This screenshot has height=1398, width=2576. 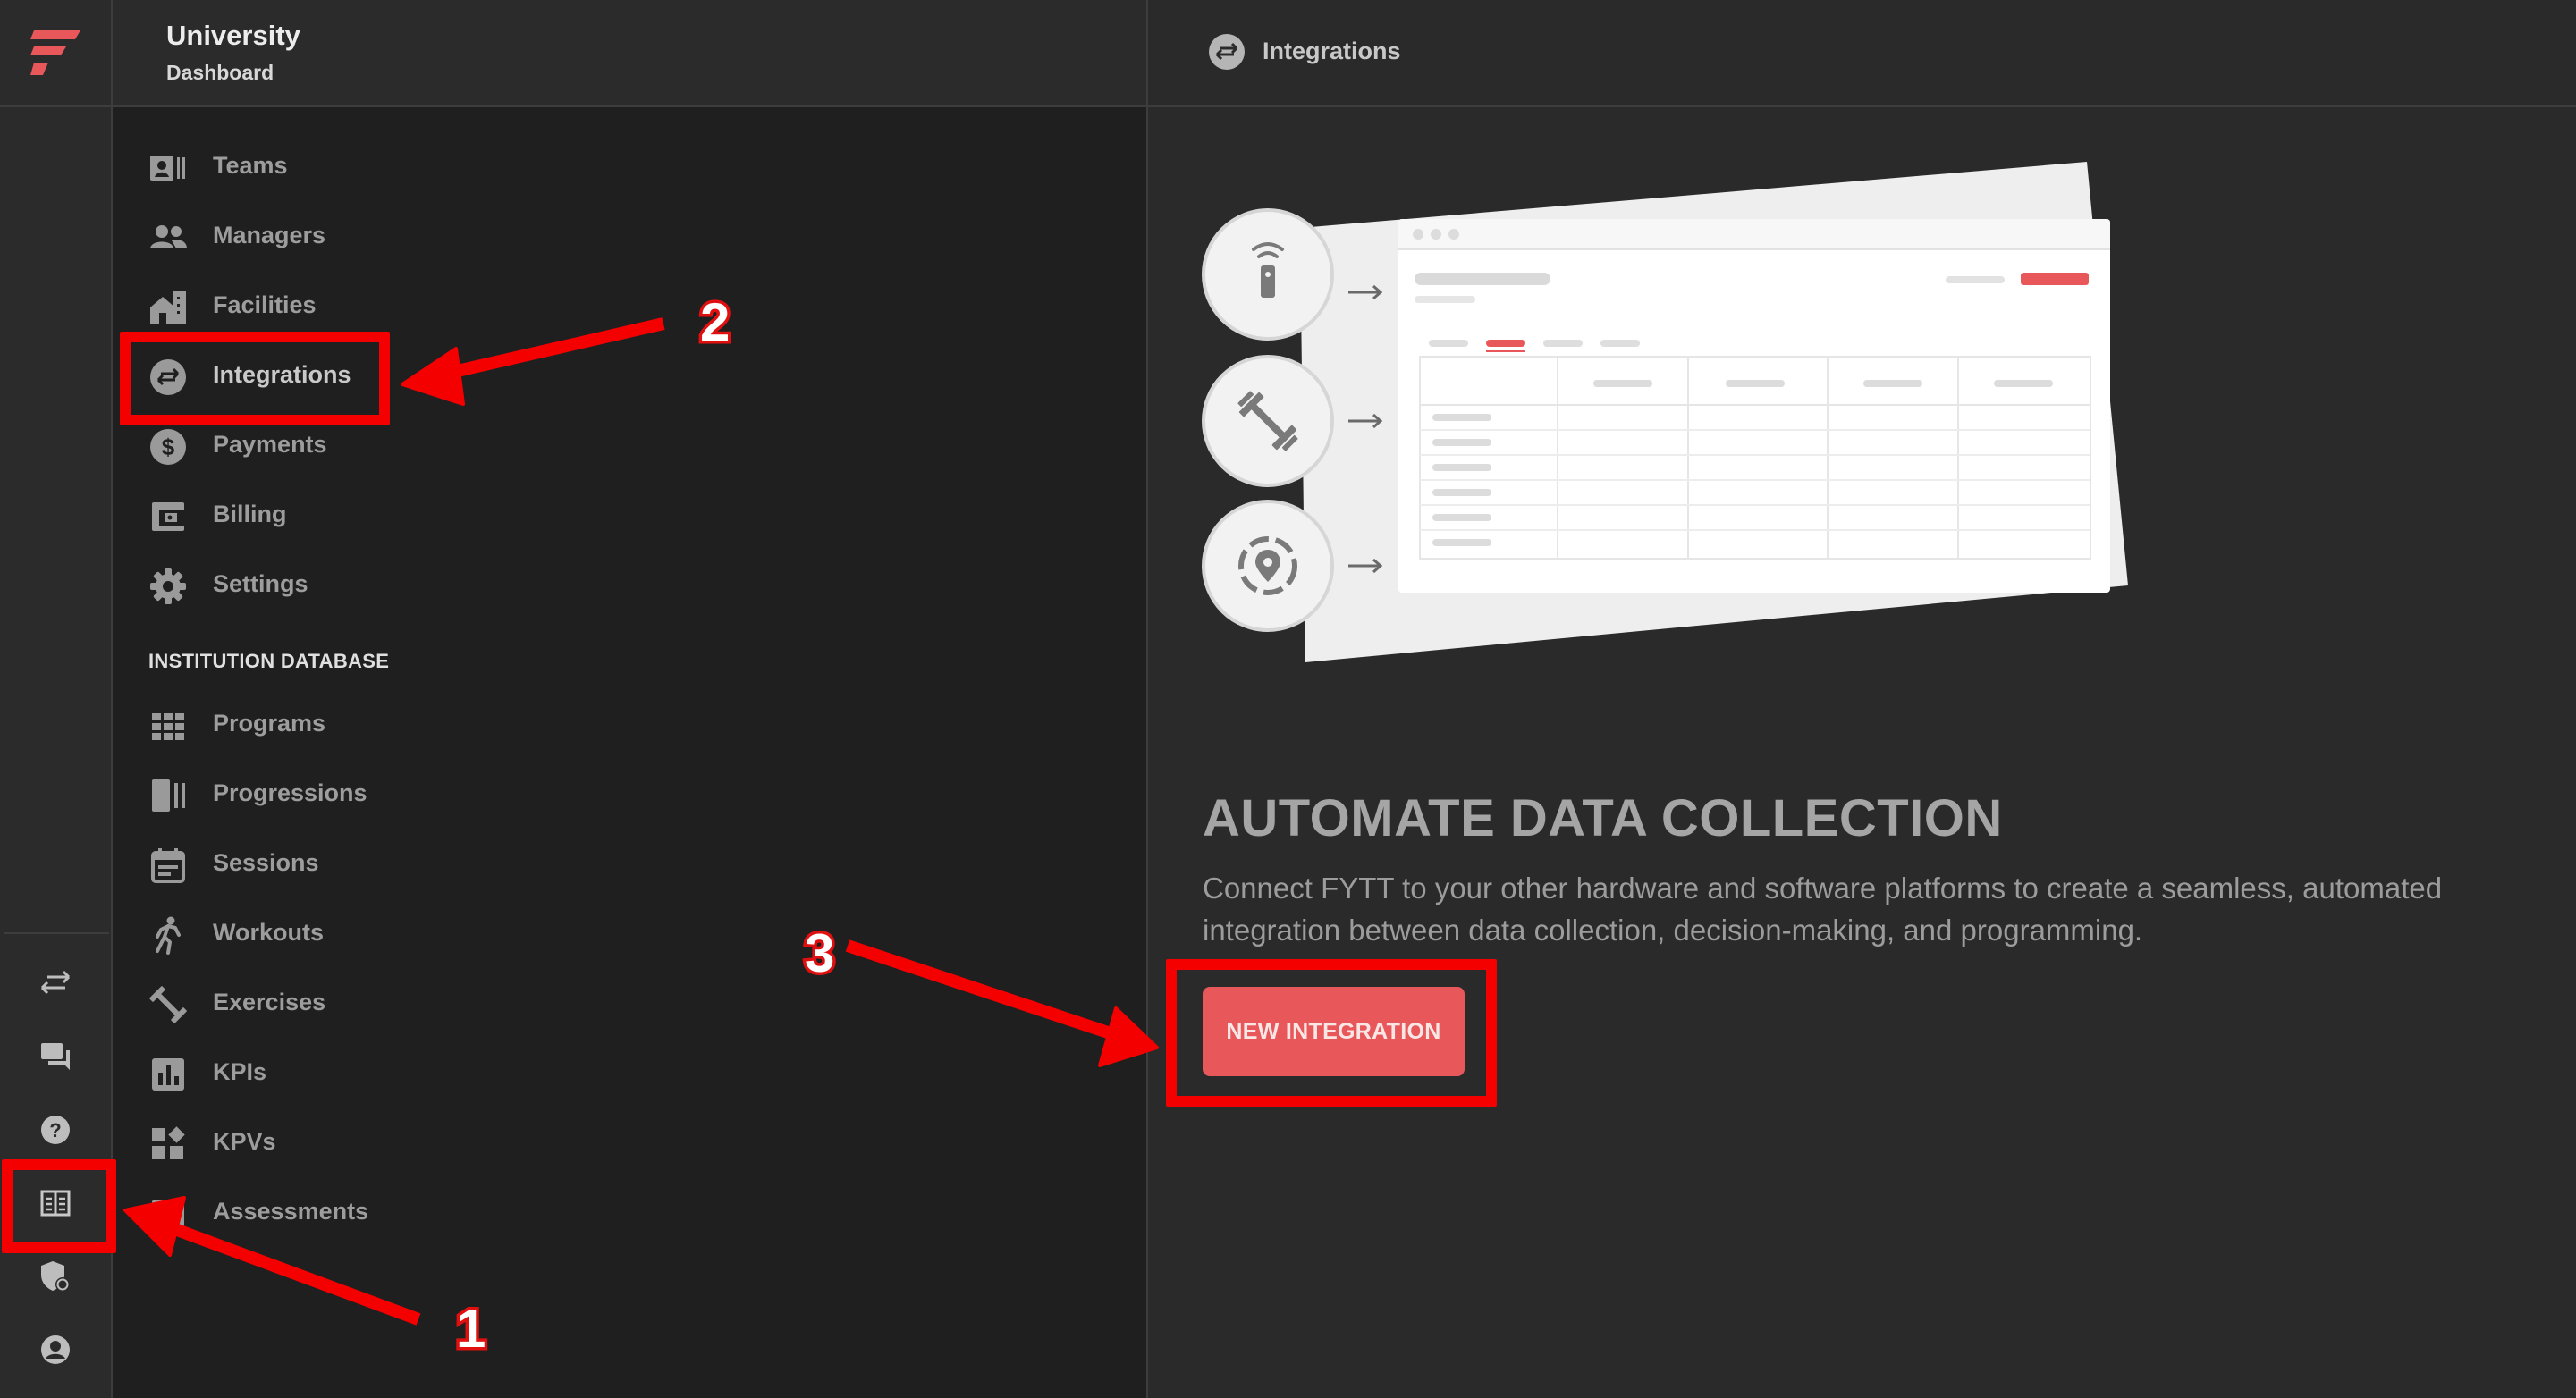 I want to click on annotation-step-2: 2, so click(x=714, y=323).